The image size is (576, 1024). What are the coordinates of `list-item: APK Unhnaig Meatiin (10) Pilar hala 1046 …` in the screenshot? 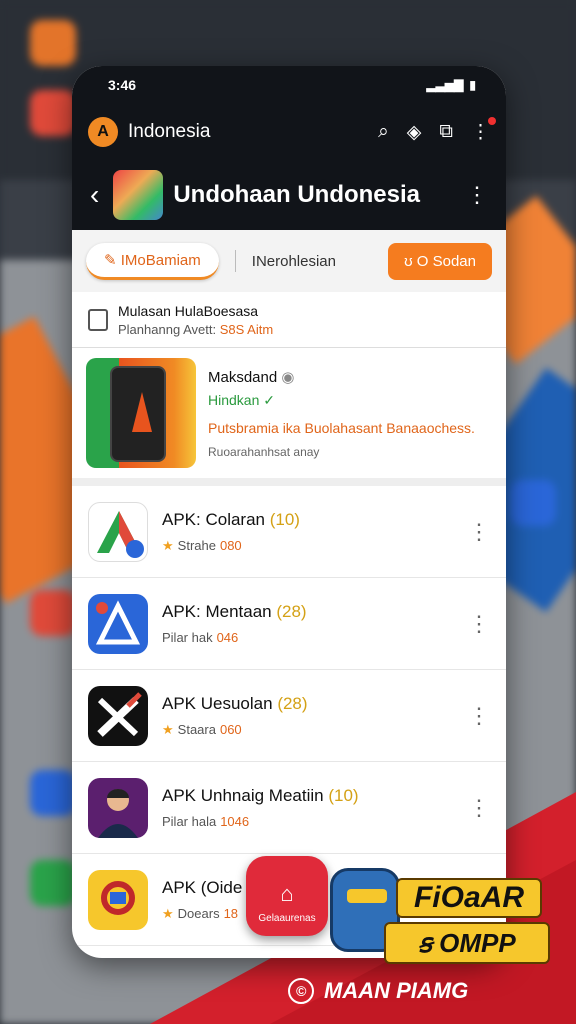 It's located at (289, 808).